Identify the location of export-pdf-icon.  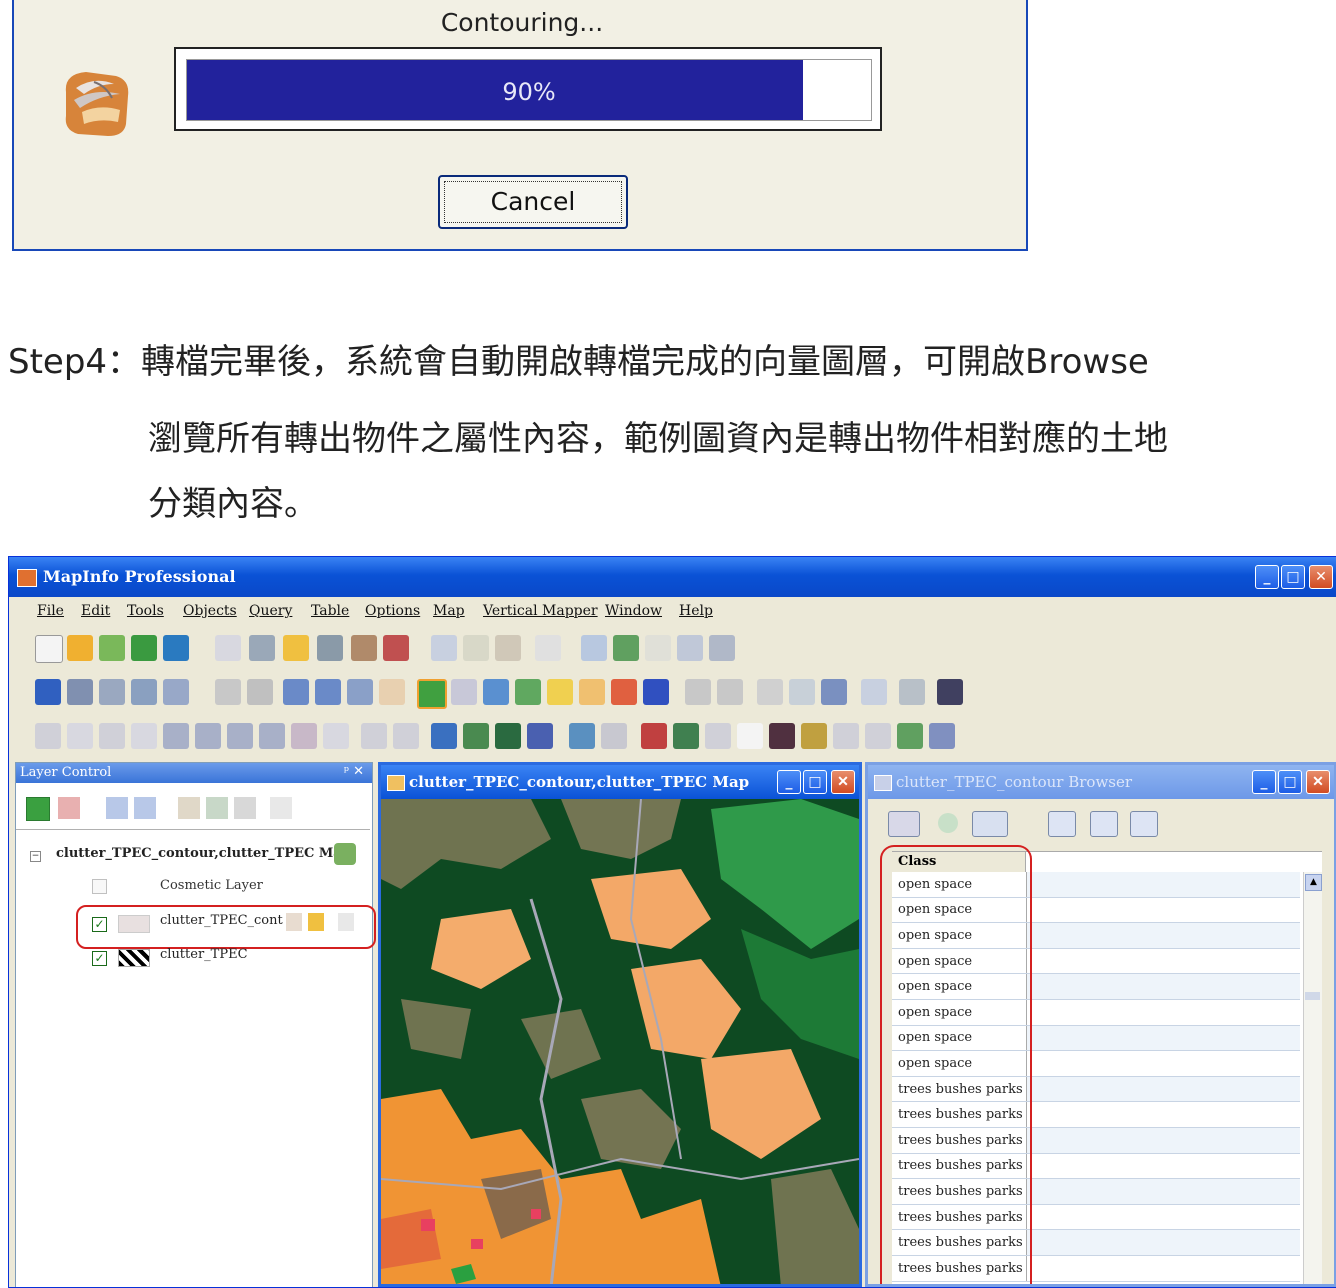
(396, 648).